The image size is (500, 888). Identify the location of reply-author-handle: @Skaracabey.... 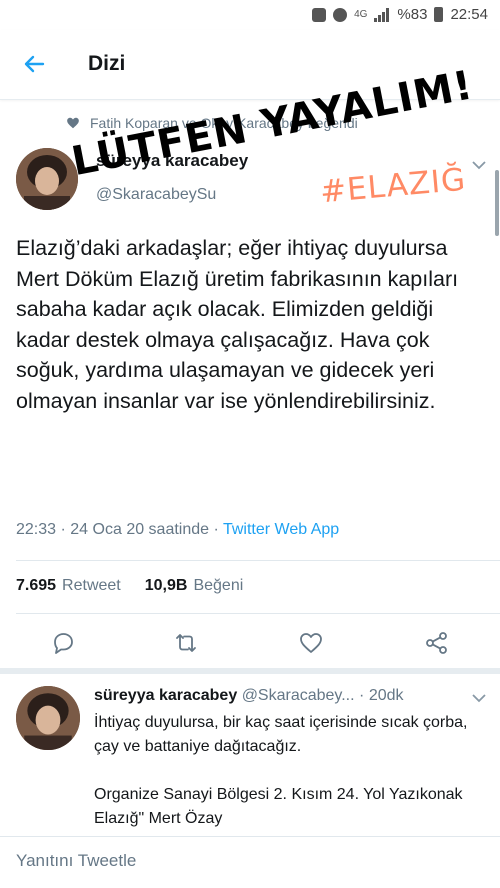
(298, 695).